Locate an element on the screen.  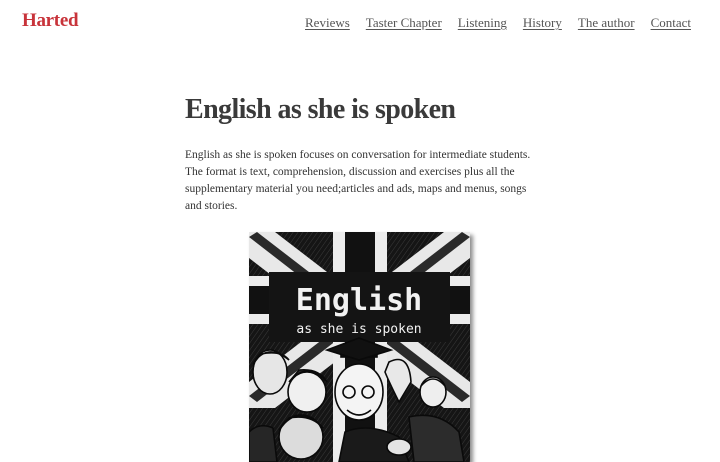
nav-link-the-author: The author is located at coordinates (606, 23).